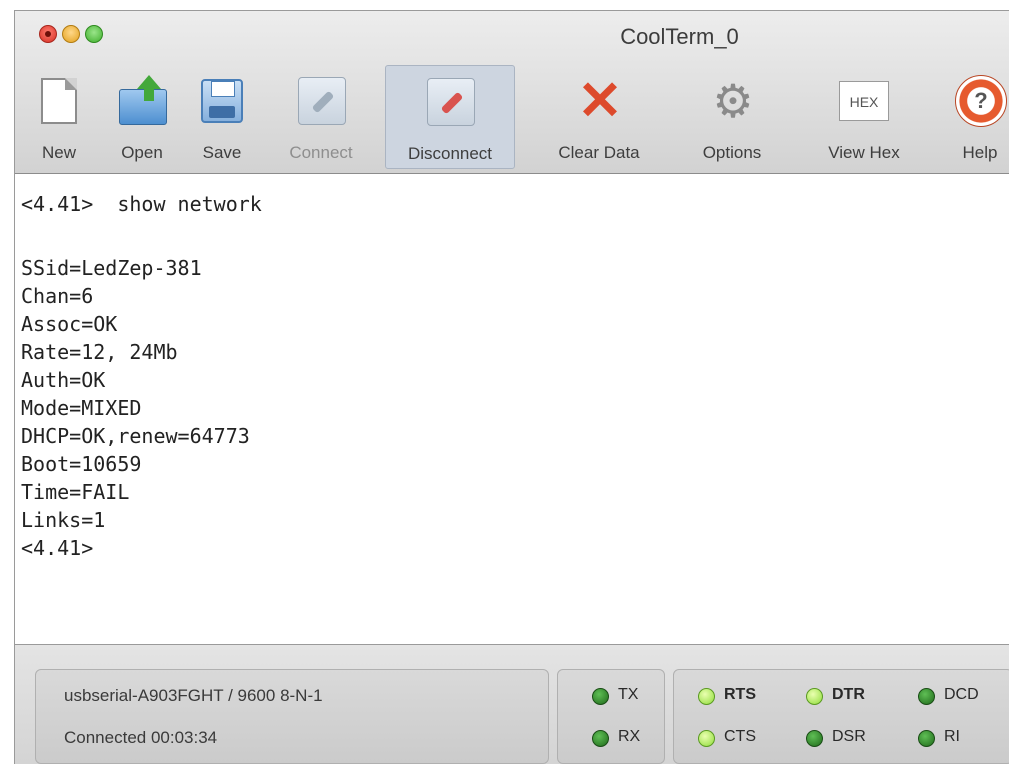  Describe the element at coordinates (732, 152) in the screenshot. I see `options-button-label: Options` at that location.